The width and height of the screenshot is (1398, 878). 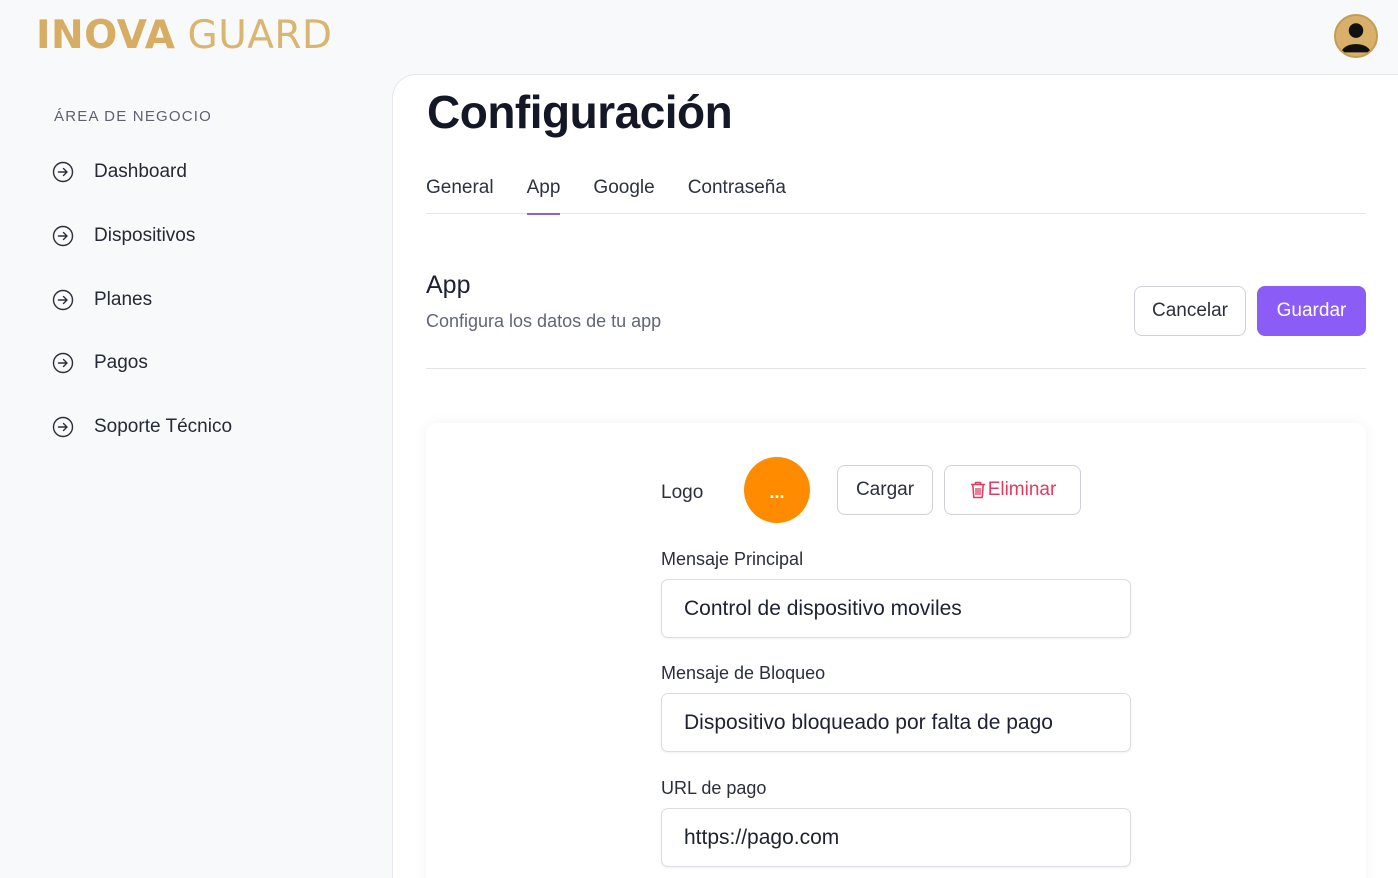 I want to click on sidebar-item-planes: Planes, so click(x=102, y=300).